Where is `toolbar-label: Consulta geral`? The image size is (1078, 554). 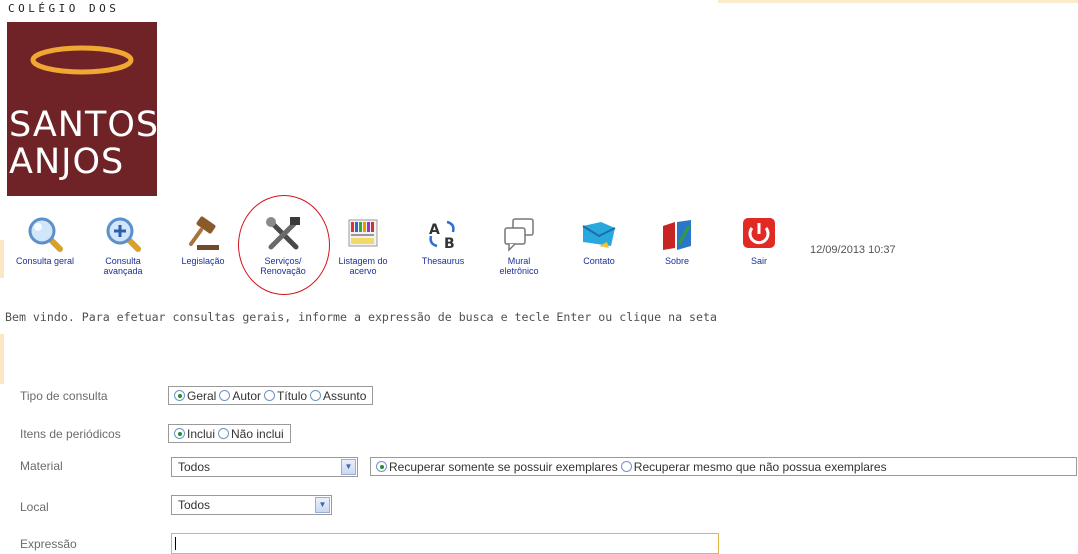
toolbar-label: Consulta geral is located at coordinates (45, 261).